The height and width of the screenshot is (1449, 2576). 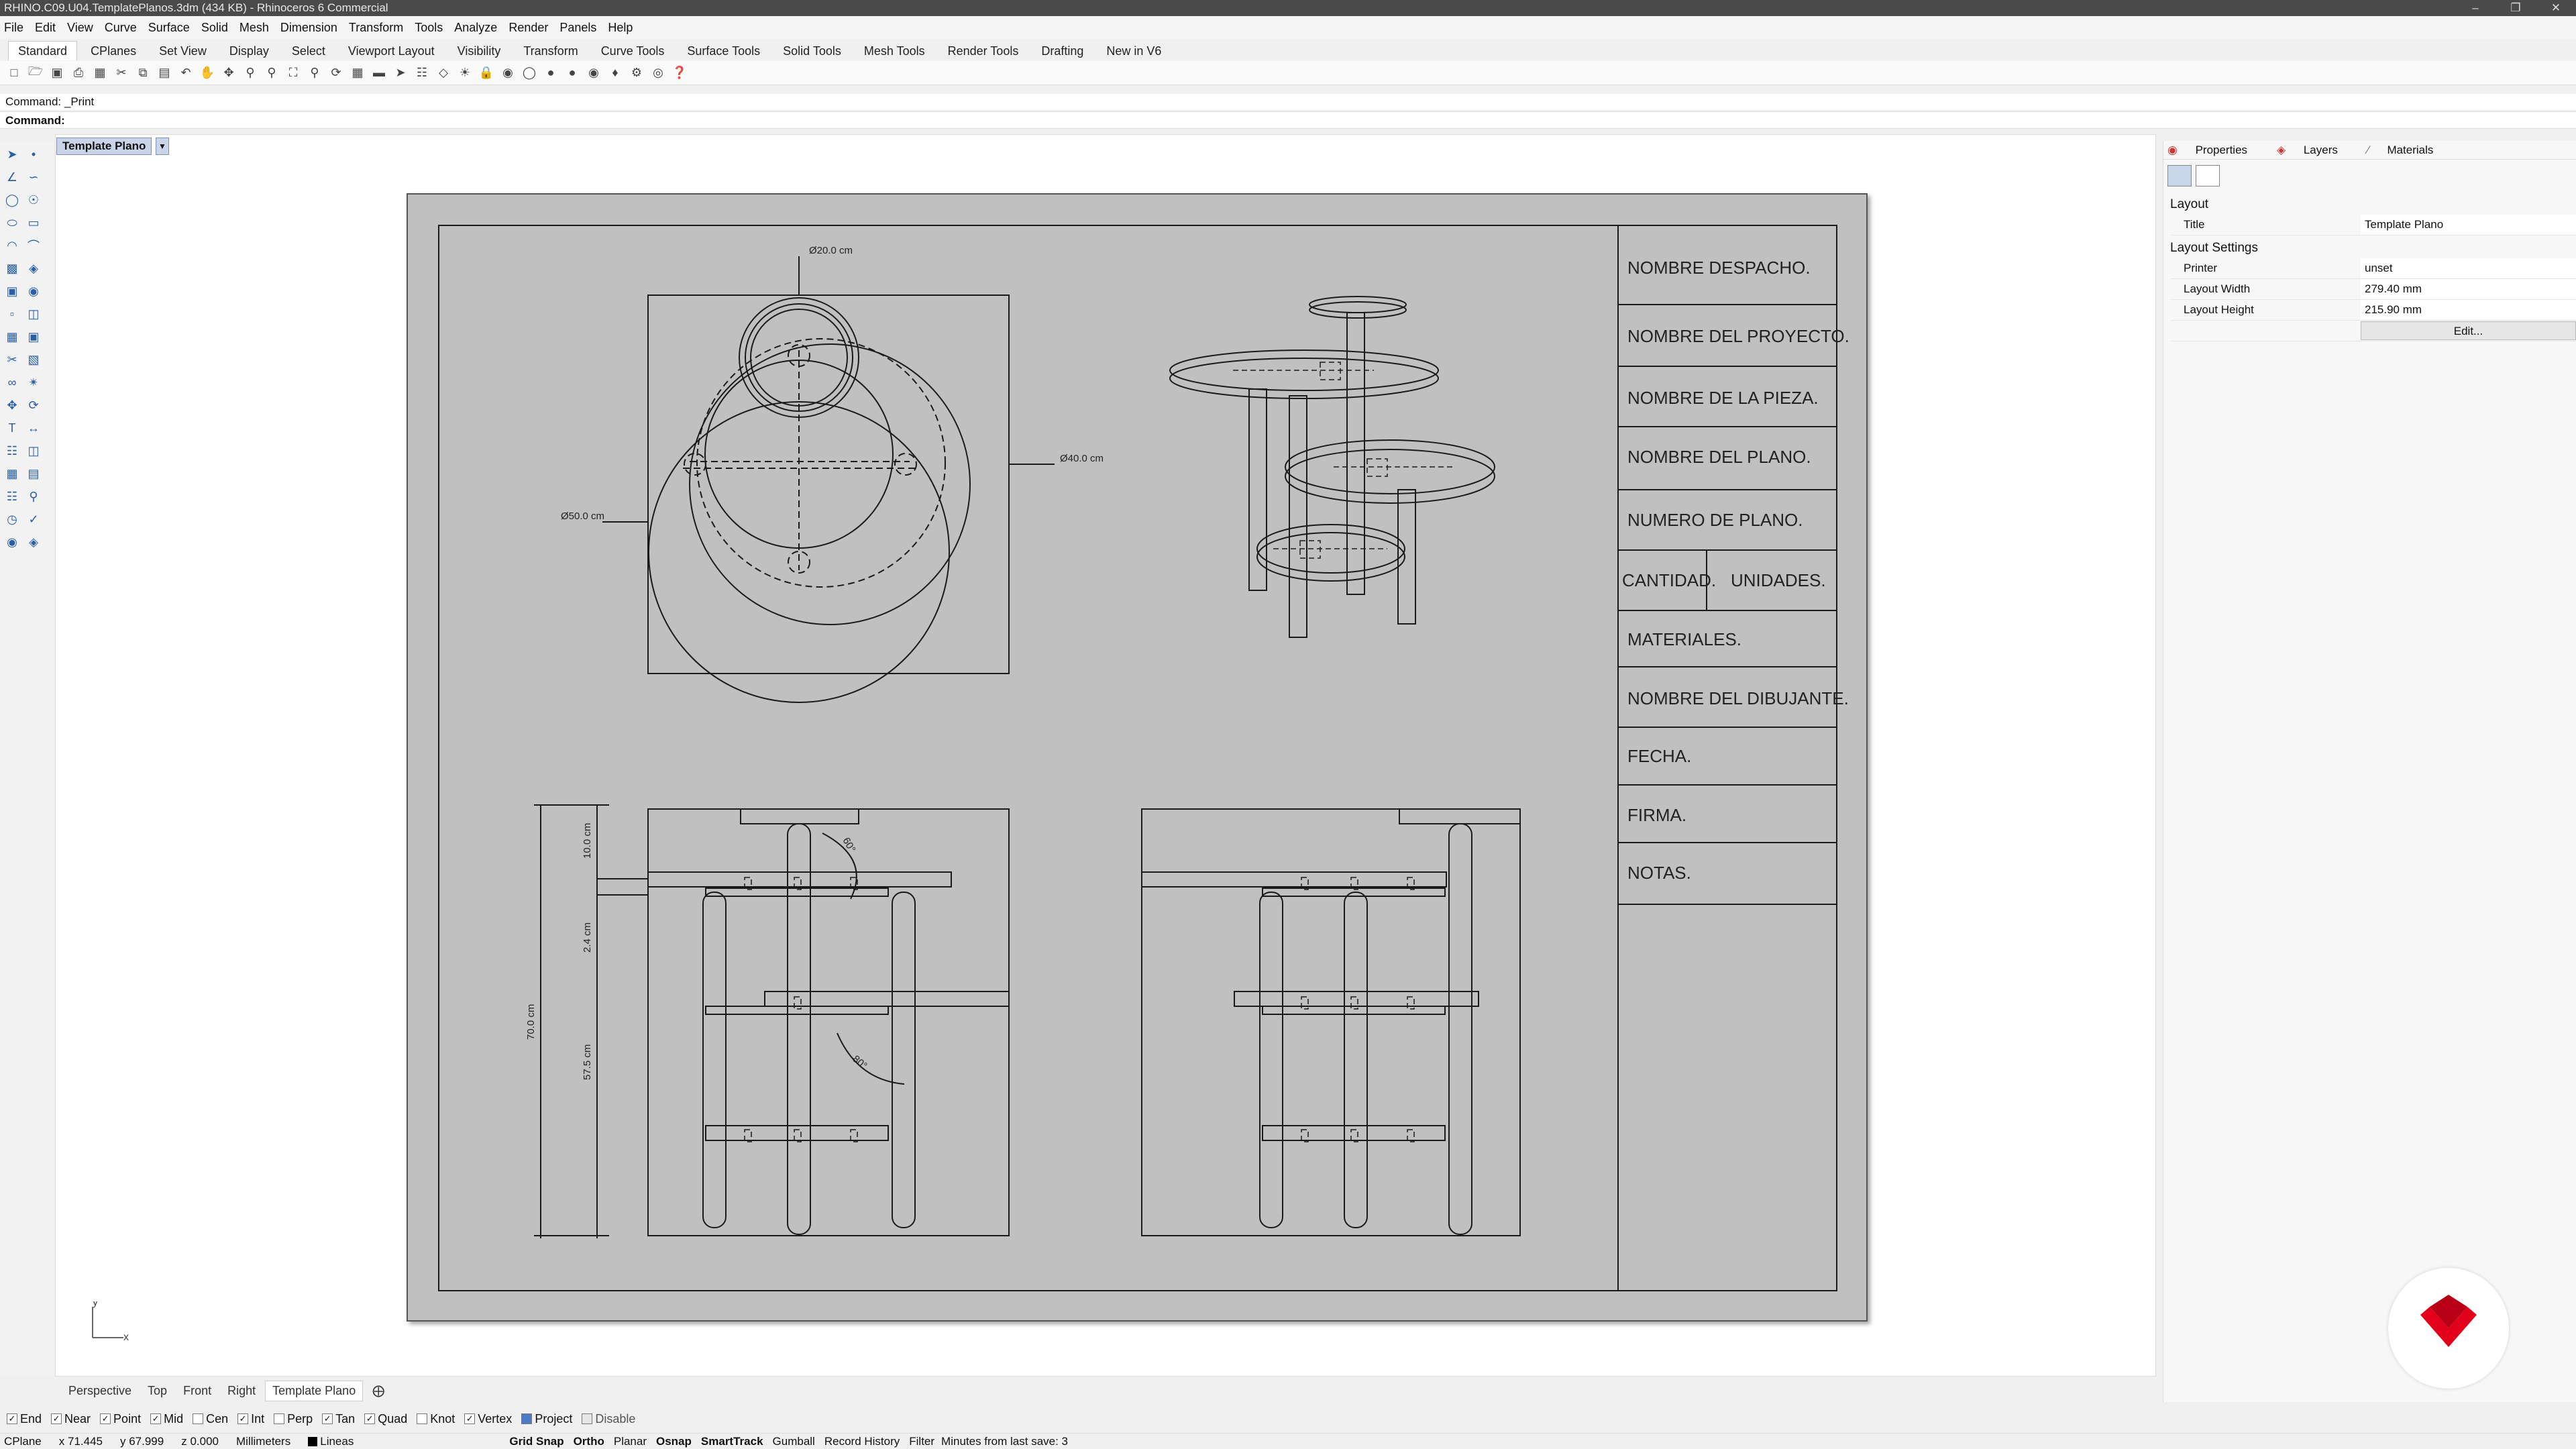 I want to click on viewport-menu-chevron-icon: ▼, so click(x=162, y=146).